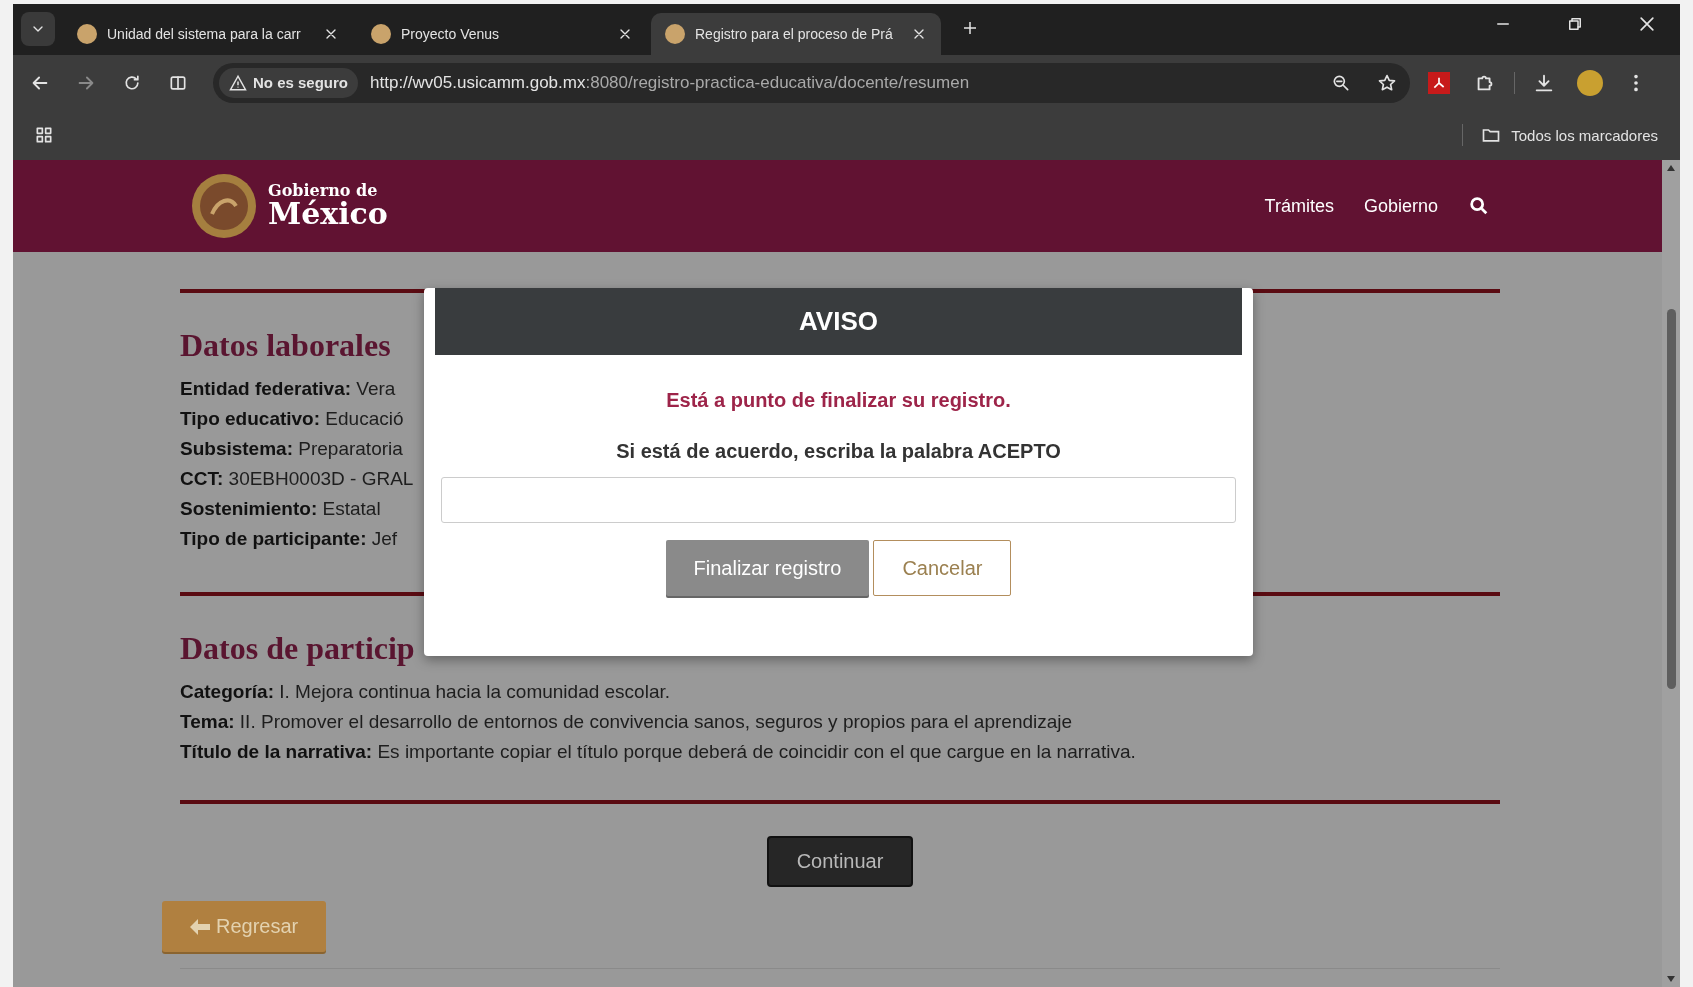  Describe the element at coordinates (280, 509) in the screenshot. I see `field-text: Sostenimiento: Estatal` at that location.